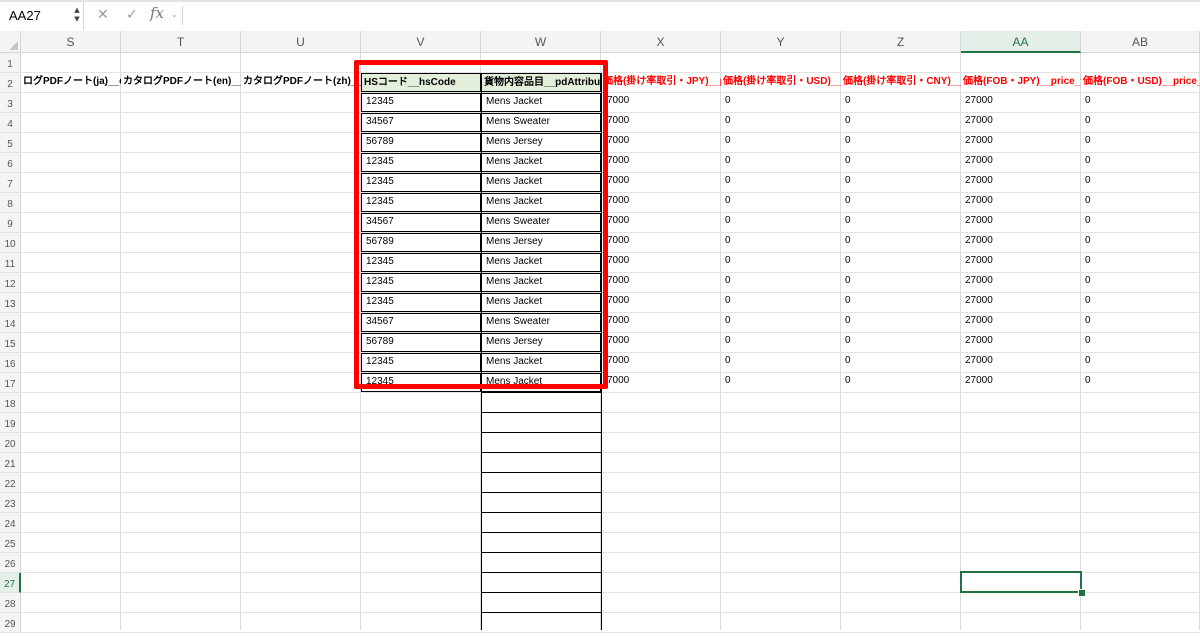 The width and height of the screenshot is (1200, 637). I want to click on data-cell-v: 56789, so click(421, 342).